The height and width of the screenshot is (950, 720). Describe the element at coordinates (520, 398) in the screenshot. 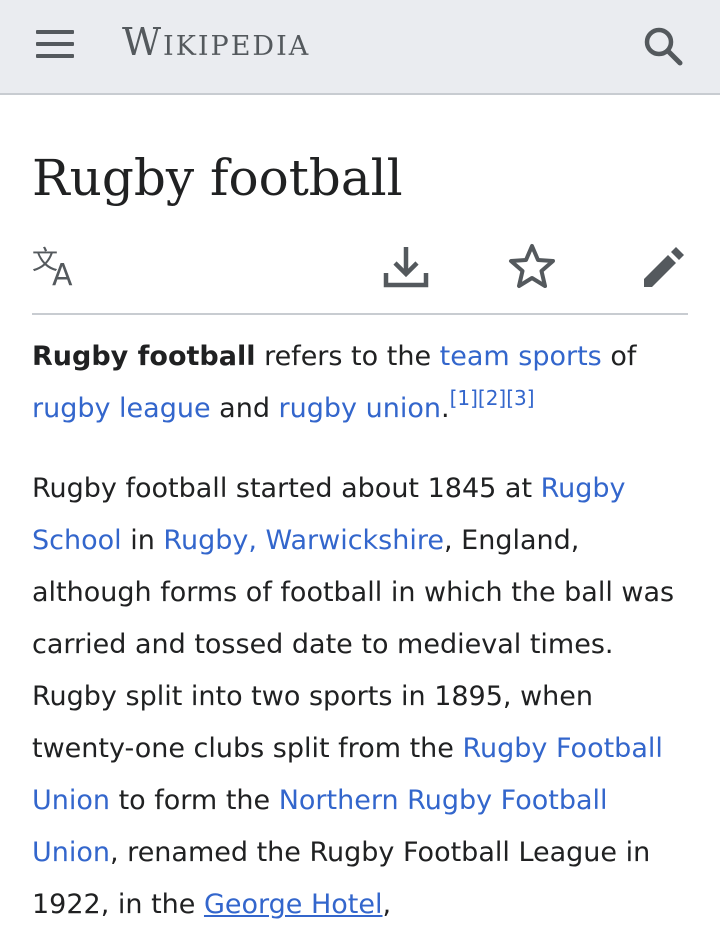

I see `citation-3: [3]` at that location.